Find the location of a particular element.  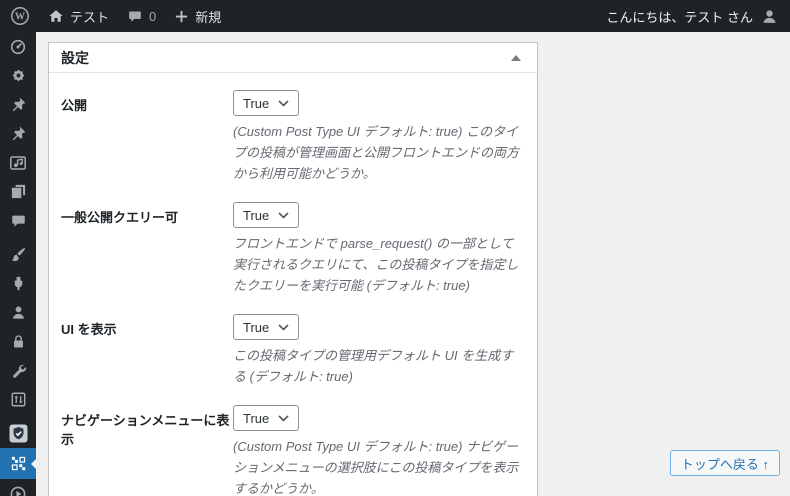

pages-icon is located at coordinates (18, 191).